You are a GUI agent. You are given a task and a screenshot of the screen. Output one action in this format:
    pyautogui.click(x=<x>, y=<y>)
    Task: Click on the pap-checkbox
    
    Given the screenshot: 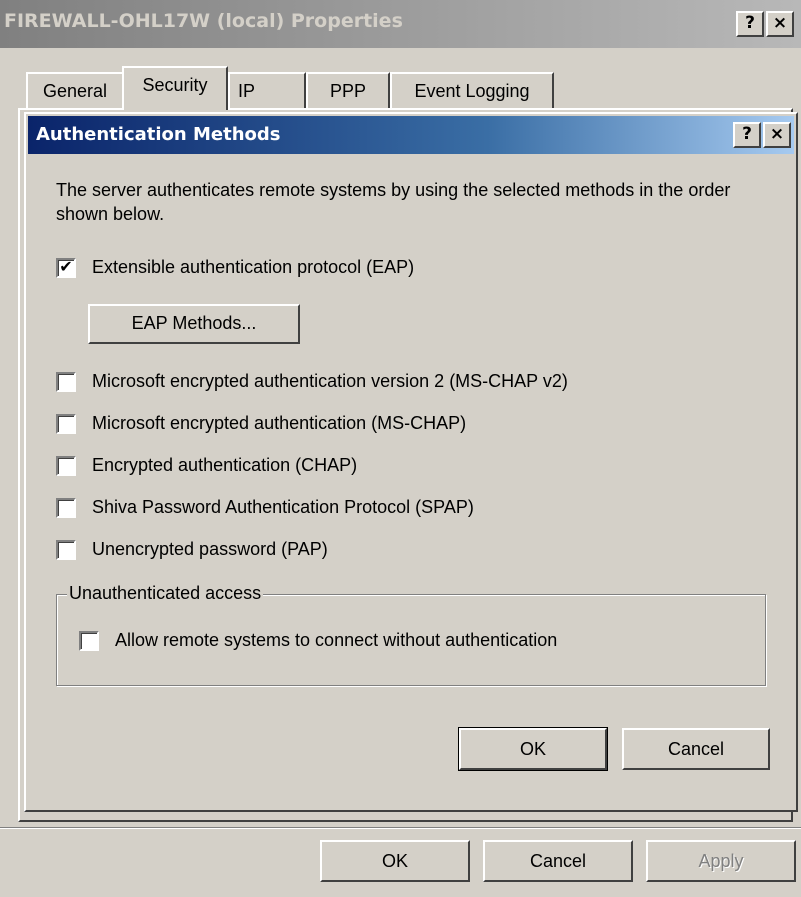 What is the action you would take?
    pyautogui.click(x=66, y=550)
    